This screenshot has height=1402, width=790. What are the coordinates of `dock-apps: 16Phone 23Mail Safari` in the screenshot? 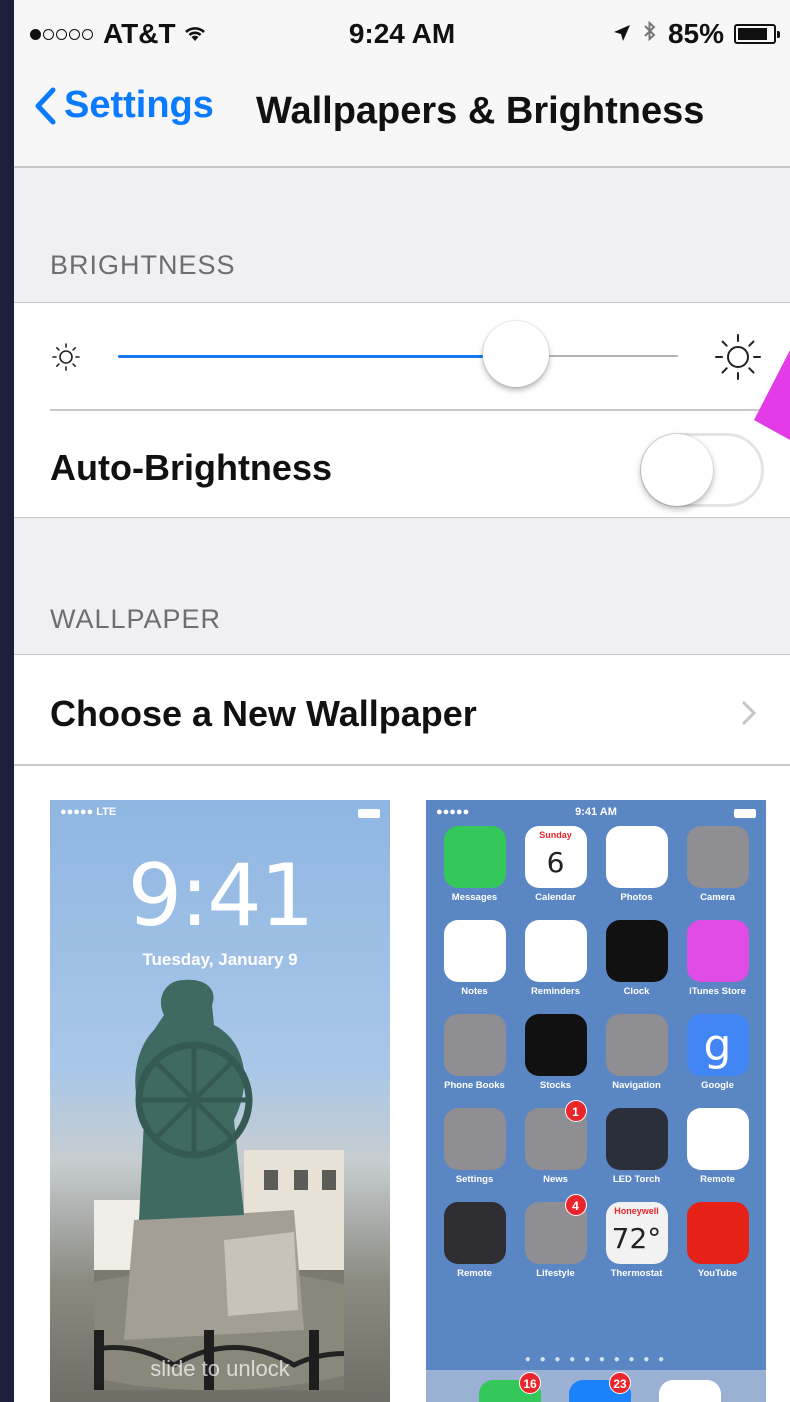 It's located at (600, 1387).